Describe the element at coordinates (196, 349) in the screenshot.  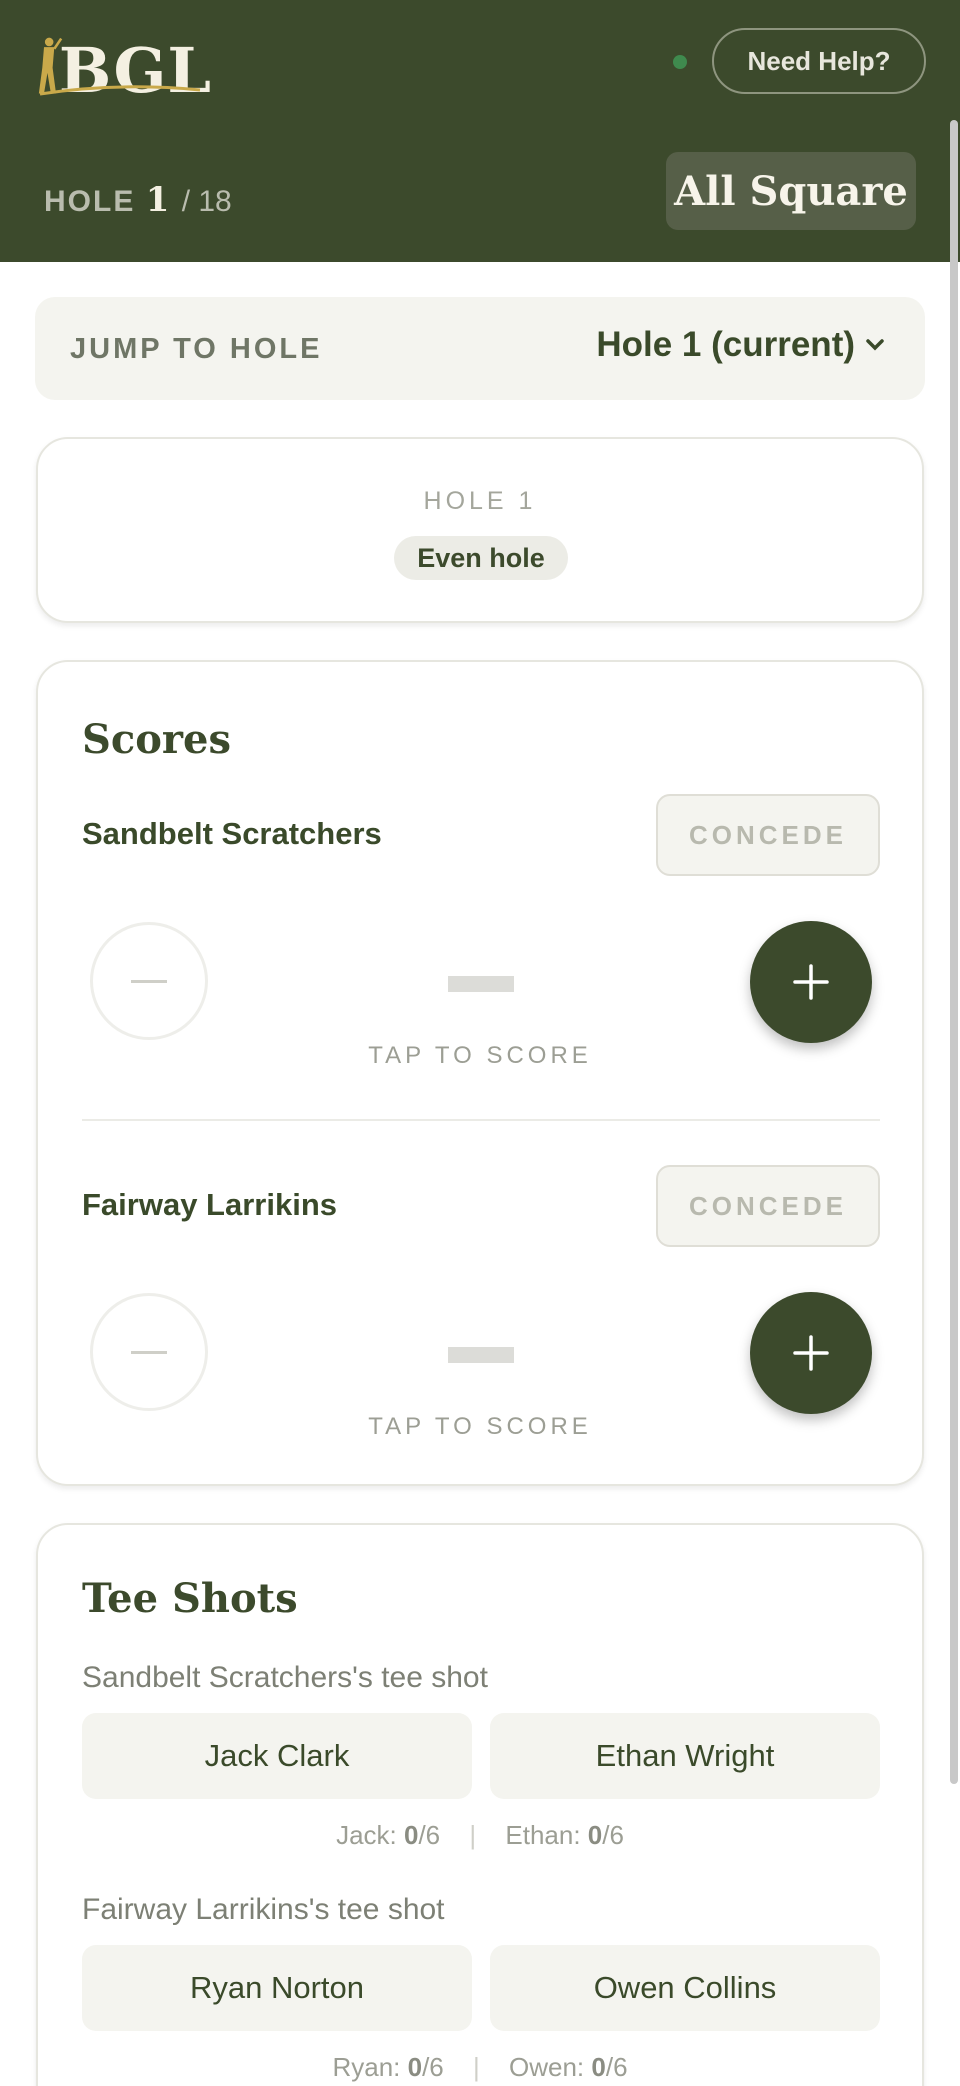
I see `jump-to-hole-label: JUMP TO HOLE` at that location.